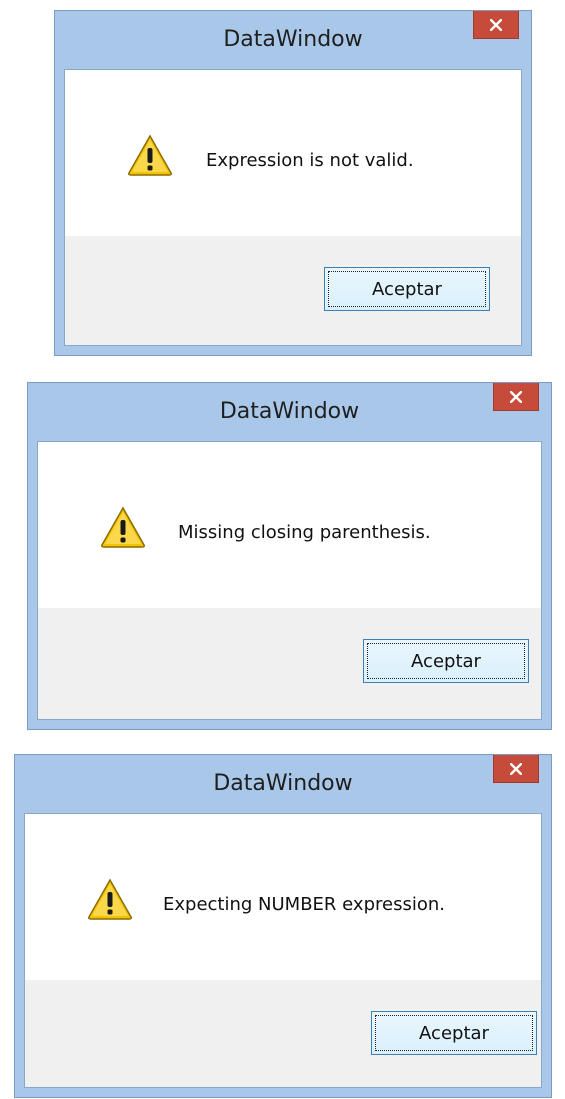  I want to click on dialog-message: Expecting NUMBER expression., so click(304, 904).